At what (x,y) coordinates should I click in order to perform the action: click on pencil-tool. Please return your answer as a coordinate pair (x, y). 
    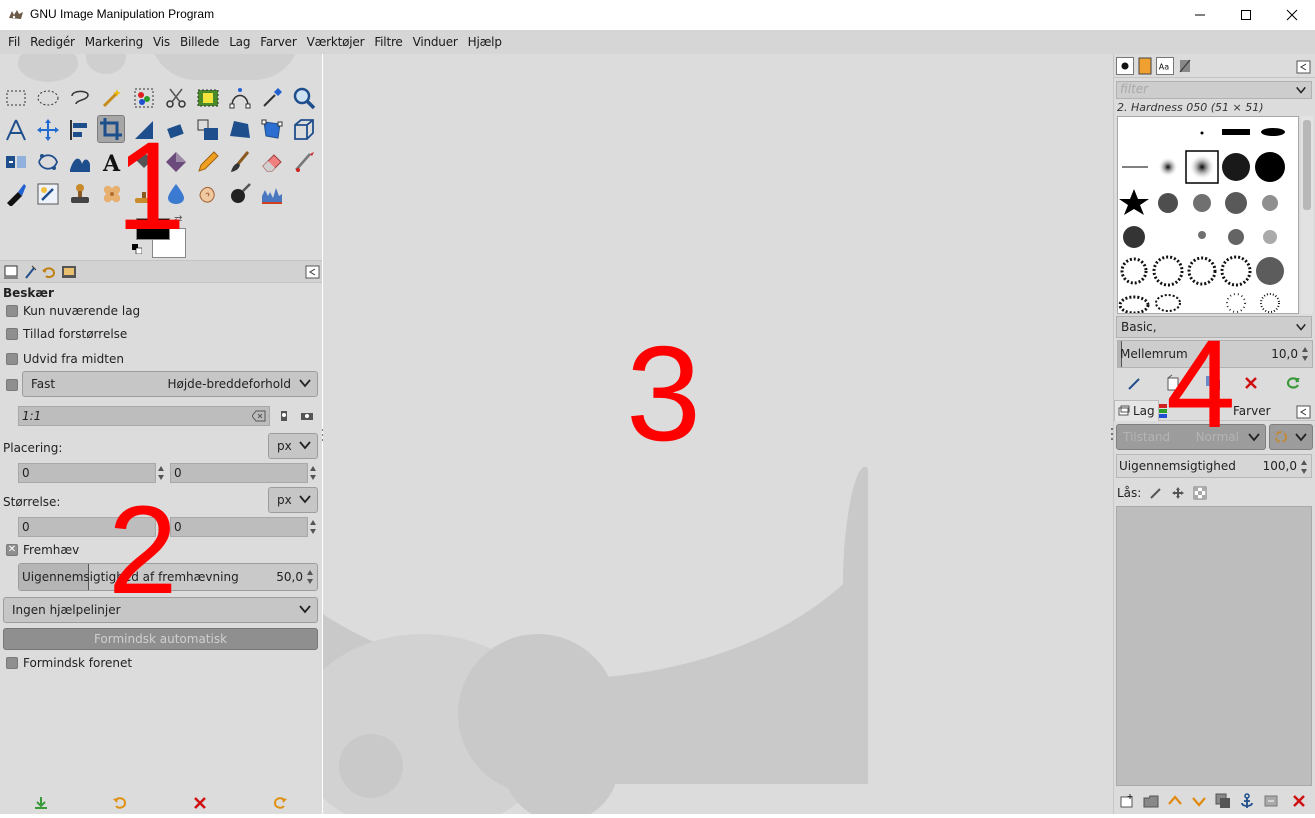
    Looking at the image, I should click on (208, 162).